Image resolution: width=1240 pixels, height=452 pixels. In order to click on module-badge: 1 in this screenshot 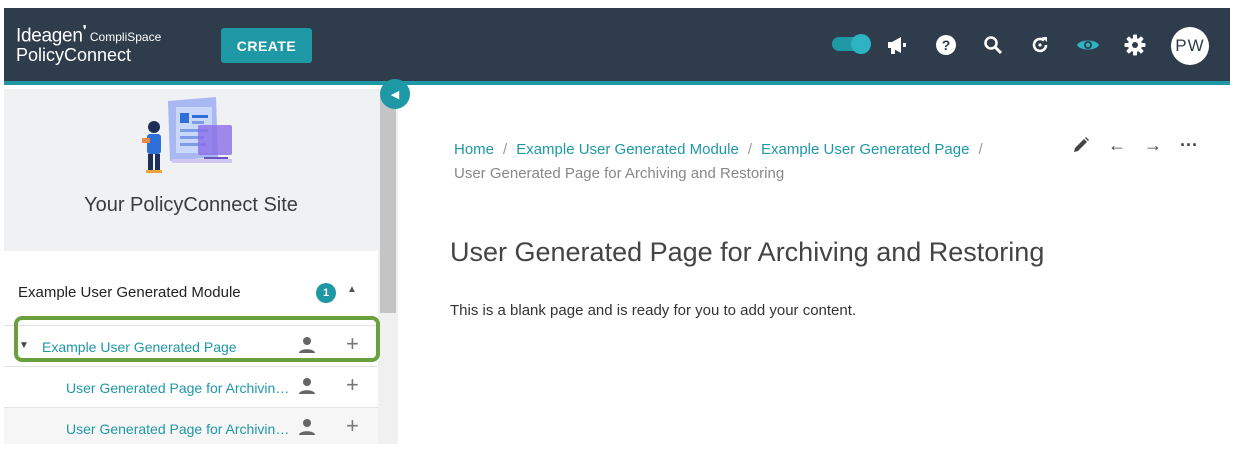, I will do `click(326, 293)`.